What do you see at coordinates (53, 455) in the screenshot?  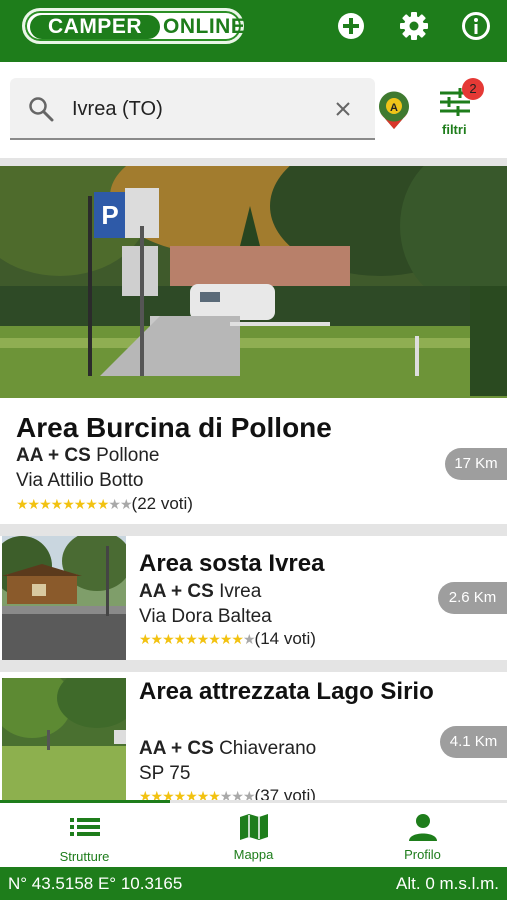 I see `featured-type: AA + CS` at bounding box center [53, 455].